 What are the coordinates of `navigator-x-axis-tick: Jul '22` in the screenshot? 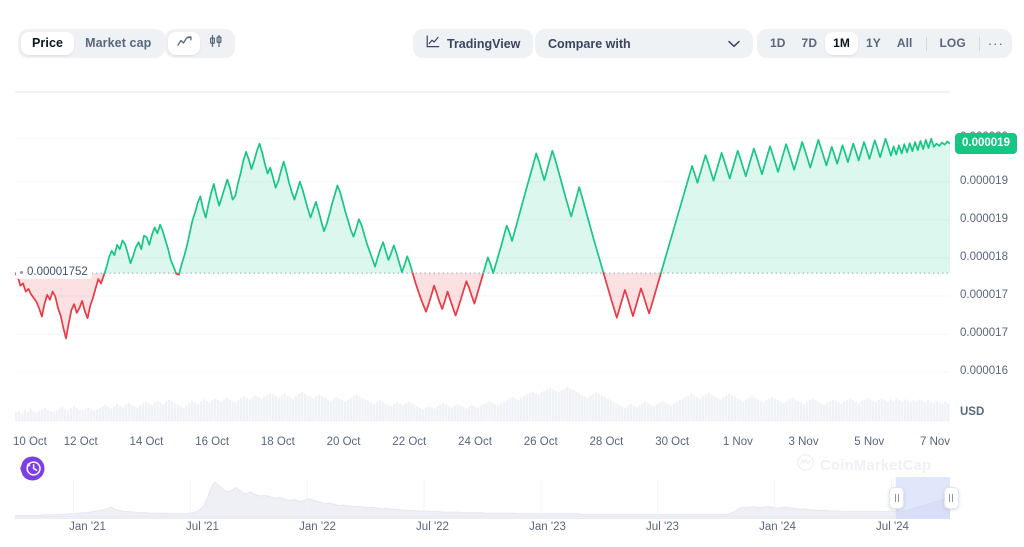 It's located at (432, 527).